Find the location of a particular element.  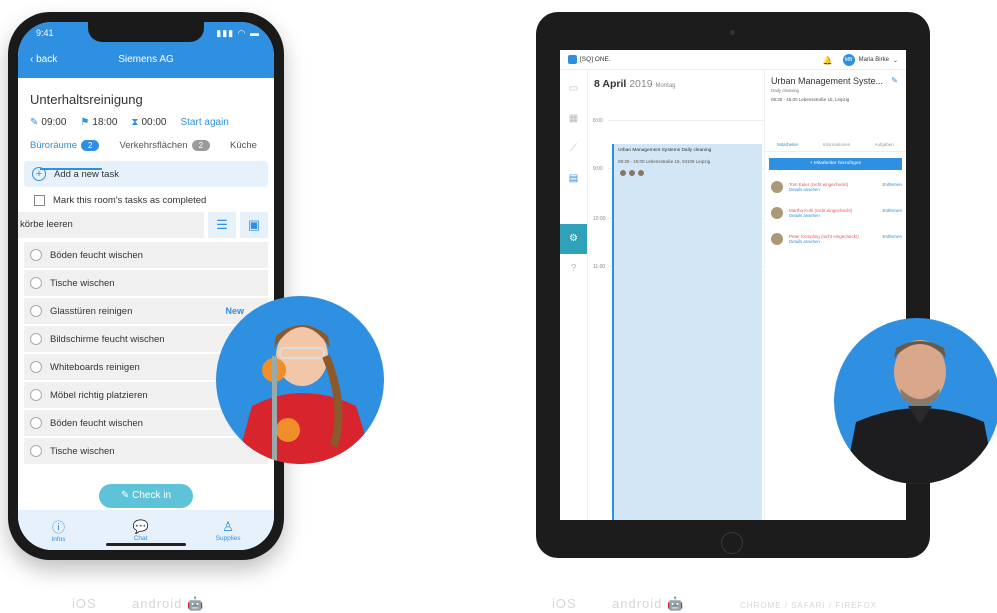

tablet-camera is located at coordinates (732, 32).